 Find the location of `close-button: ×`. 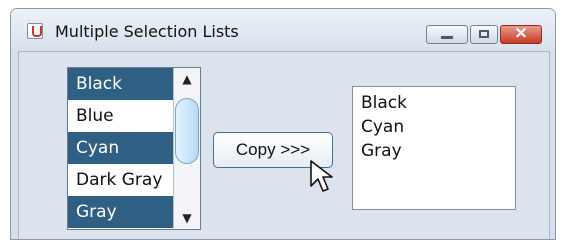

close-button: × is located at coordinates (521, 33).